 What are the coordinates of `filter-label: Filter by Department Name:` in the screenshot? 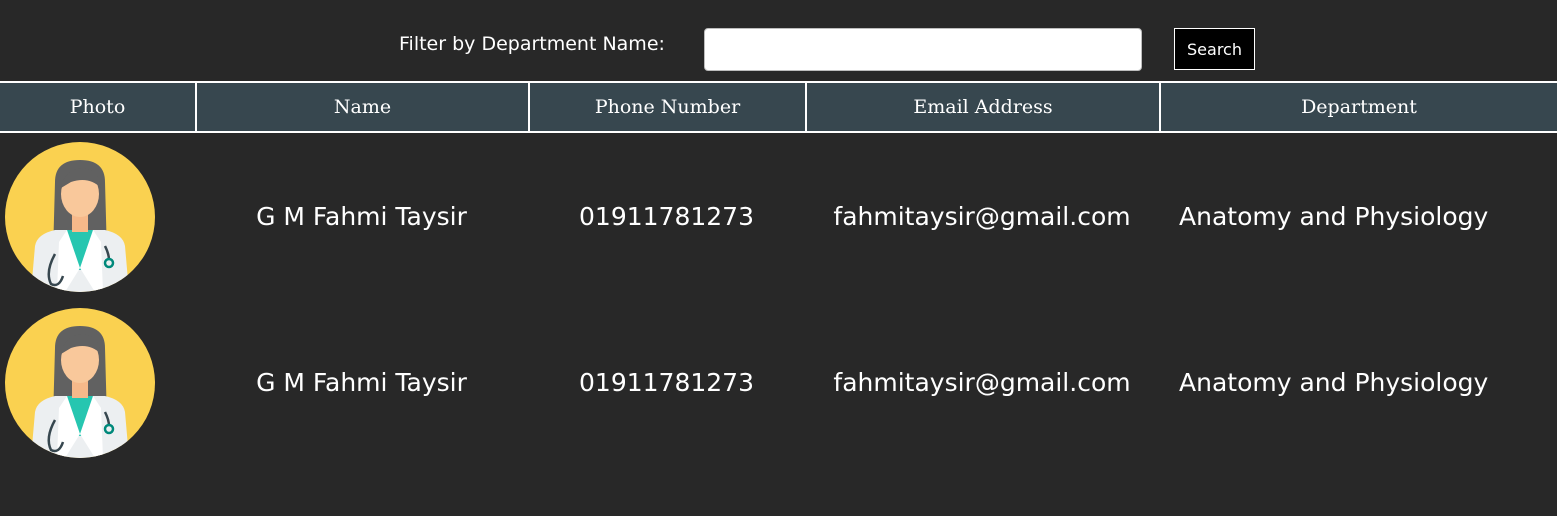 It's located at (532, 44).